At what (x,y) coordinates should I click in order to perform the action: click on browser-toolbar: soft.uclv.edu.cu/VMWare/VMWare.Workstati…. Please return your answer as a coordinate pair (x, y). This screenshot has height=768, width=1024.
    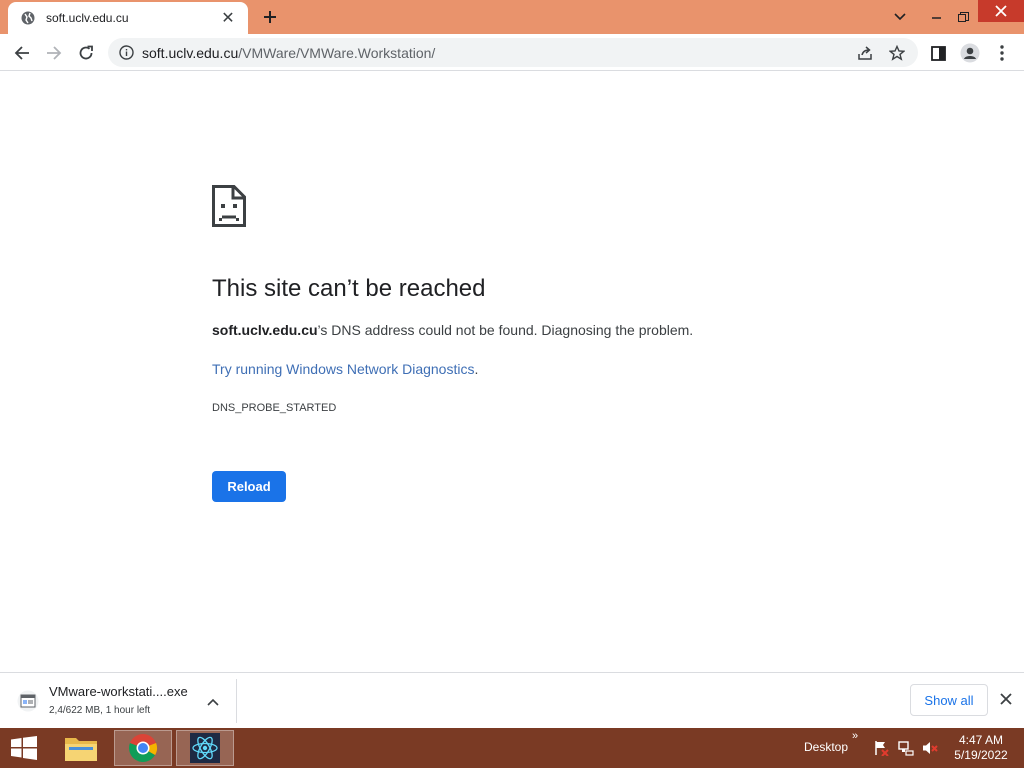
    Looking at the image, I should click on (512, 52).